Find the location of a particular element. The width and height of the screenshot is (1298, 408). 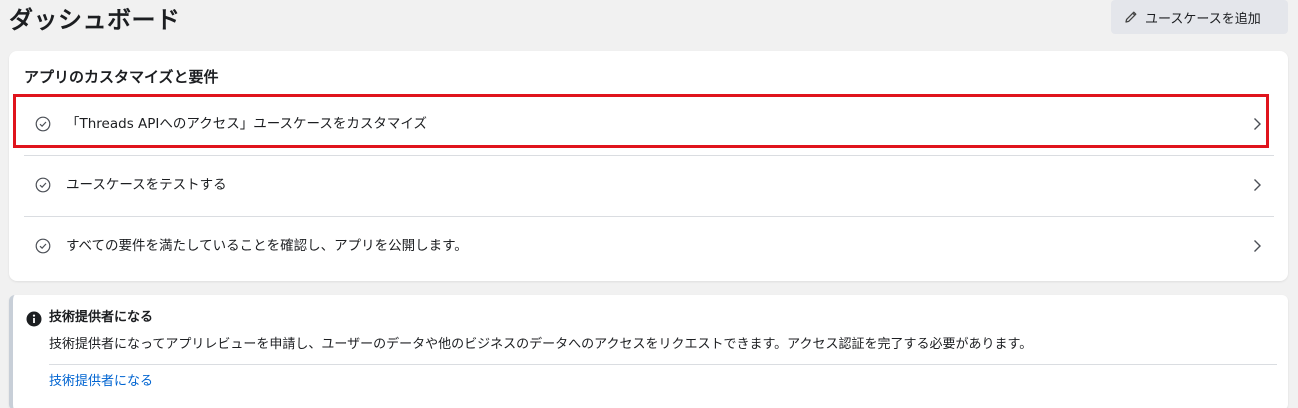

step-label: すべての要件を満たしていることを確認し、アプリを公開します。 is located at coordinates (267, 246).